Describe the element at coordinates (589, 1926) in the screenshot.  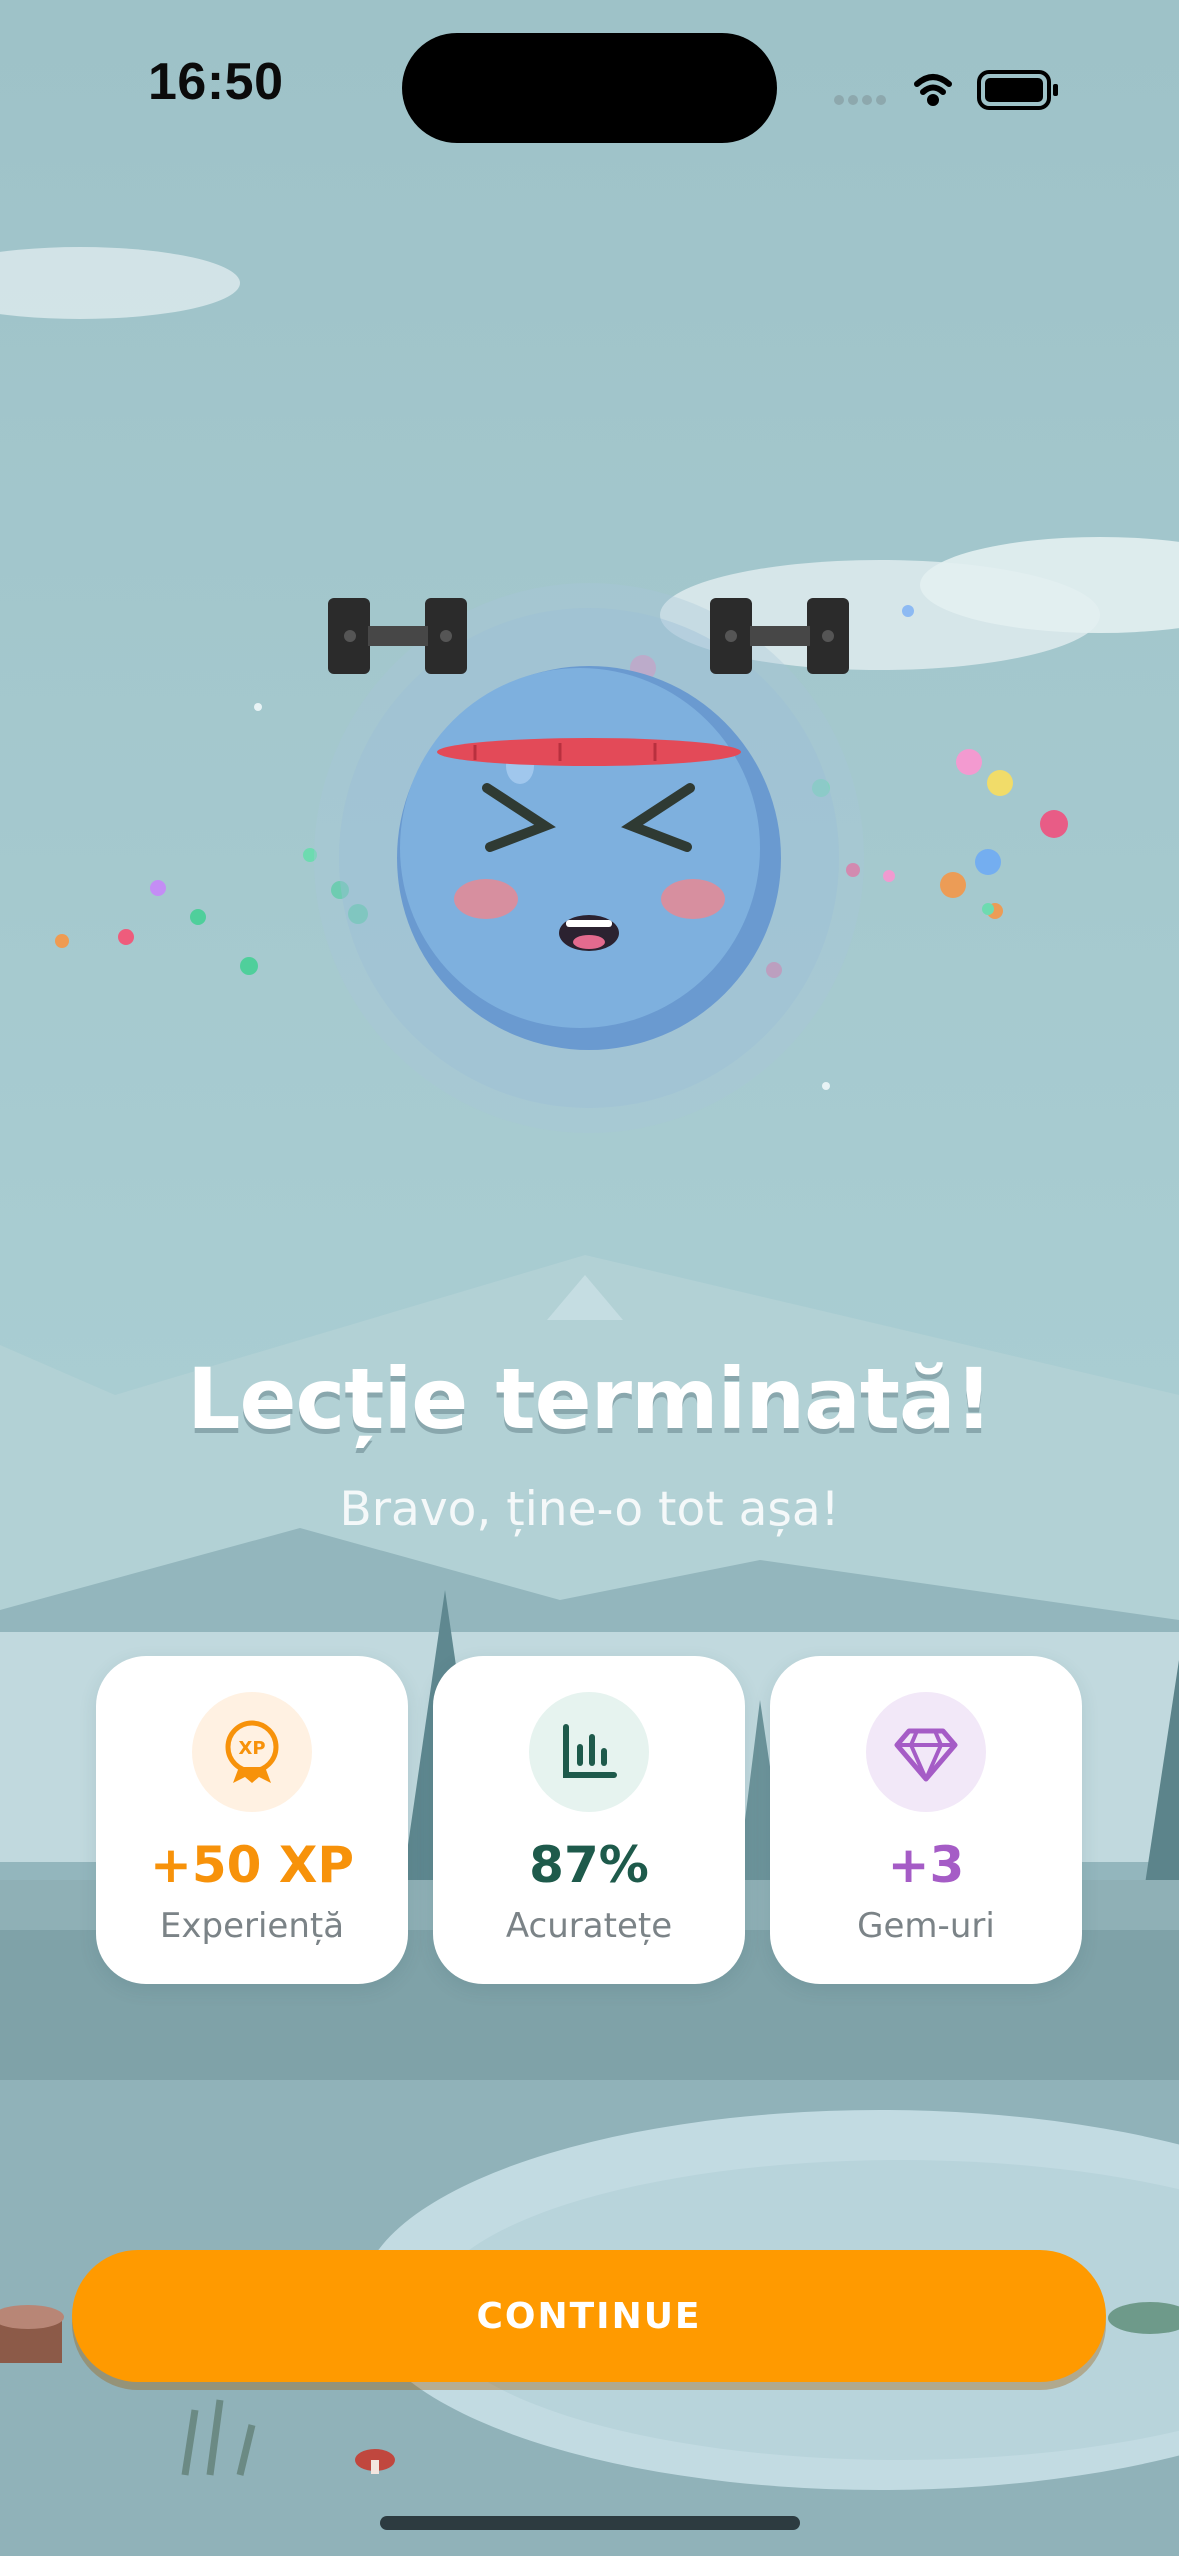
I see `accuracy-label: Acuratețe` at that location.